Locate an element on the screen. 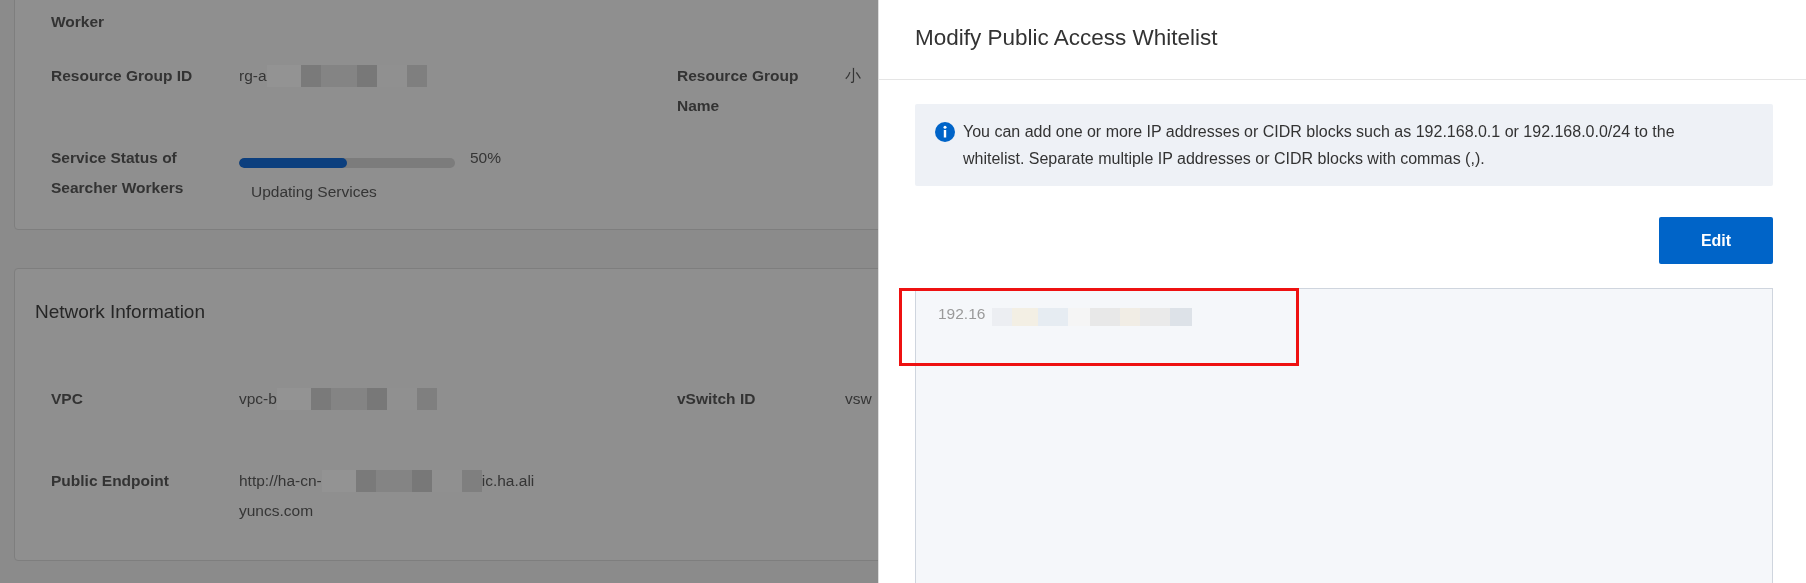  field-label: Resource Group Name is located at coordinates (738, 90).